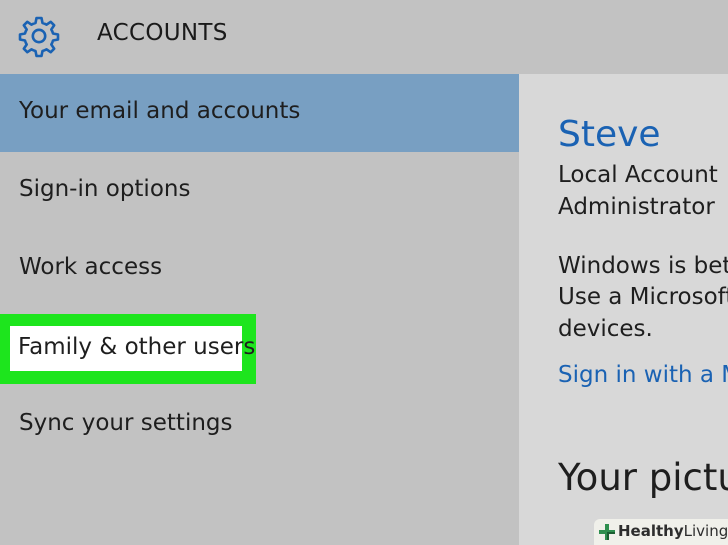  I want to click on watermark-text: HealthyLiving, so click(673, 531).